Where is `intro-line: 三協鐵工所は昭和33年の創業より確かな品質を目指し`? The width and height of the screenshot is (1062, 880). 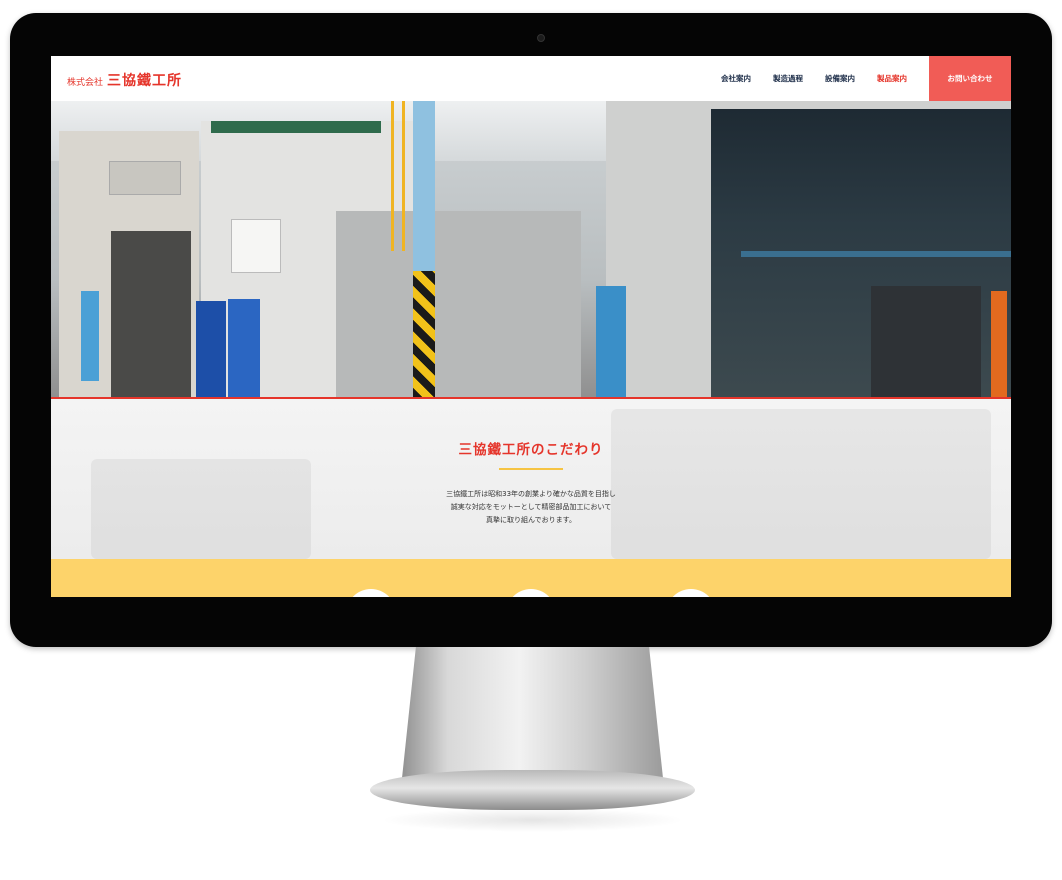
intro-line: 三協鐵工所は昭和33年の創業より確かな品質を目指し is located at coordinates (531, 494).